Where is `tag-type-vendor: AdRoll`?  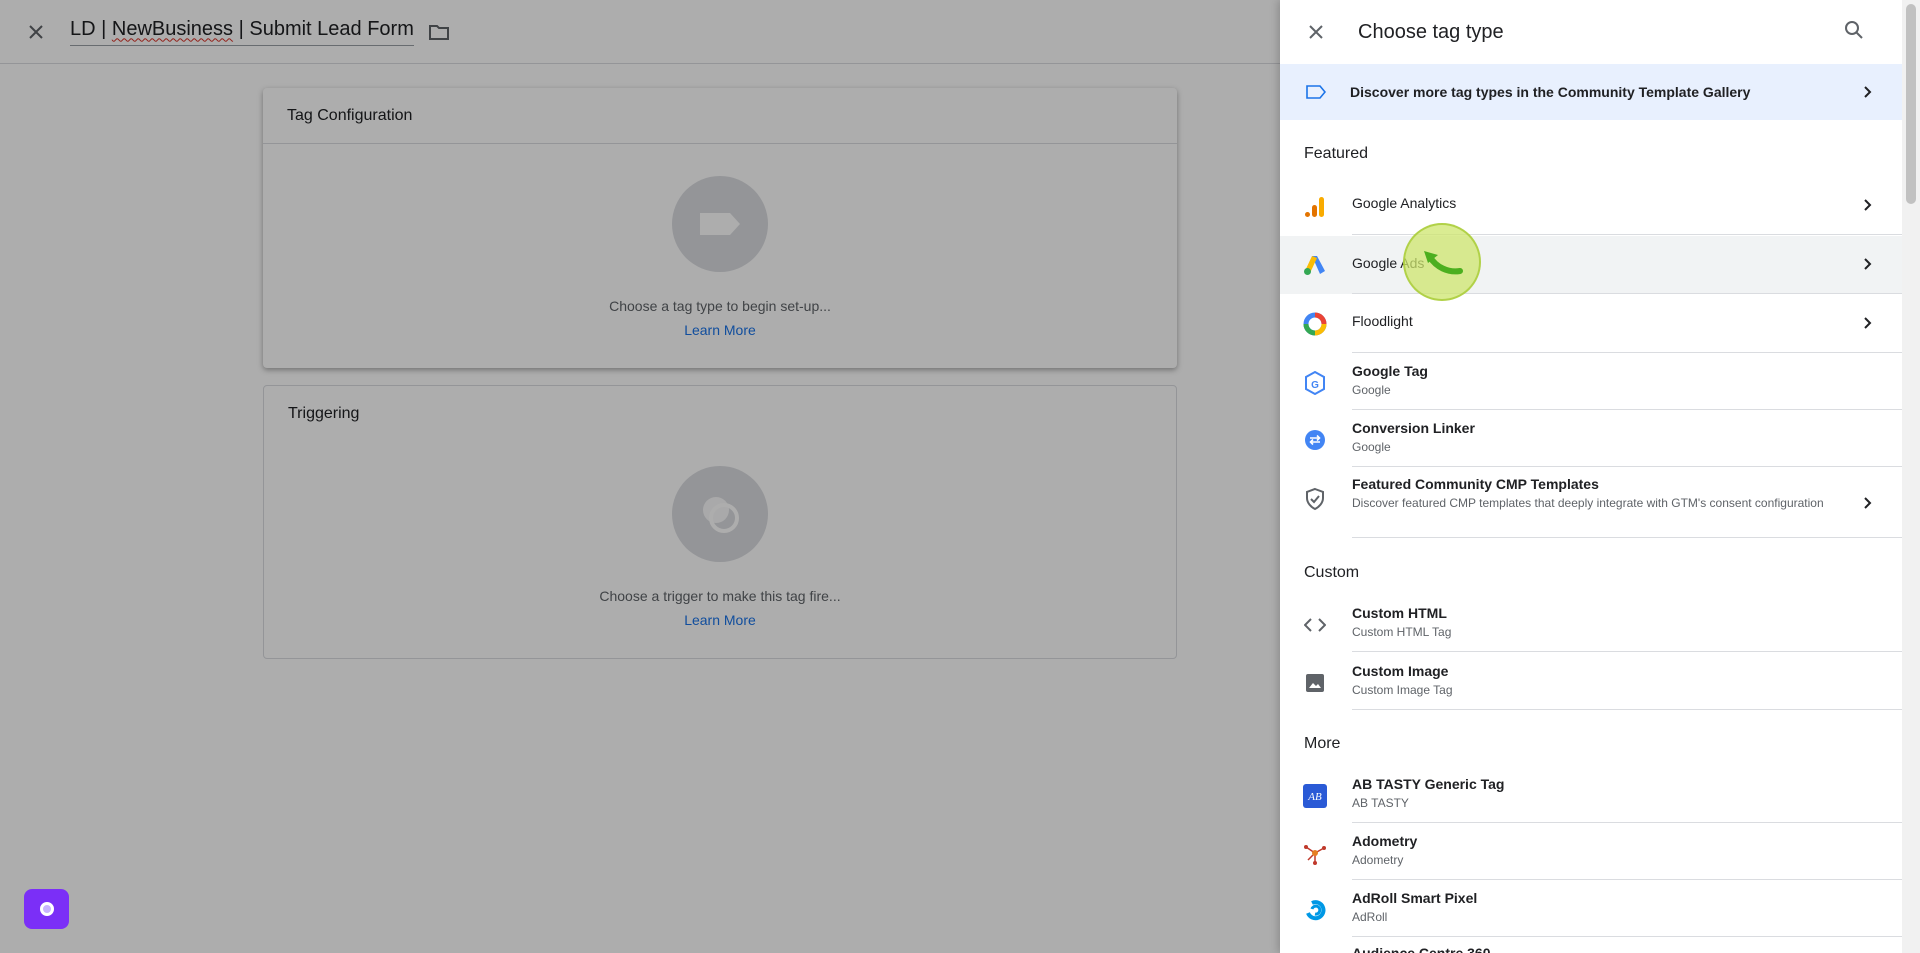
tag-type-vendor: AdRoll is located at coordinates (1370, 917).